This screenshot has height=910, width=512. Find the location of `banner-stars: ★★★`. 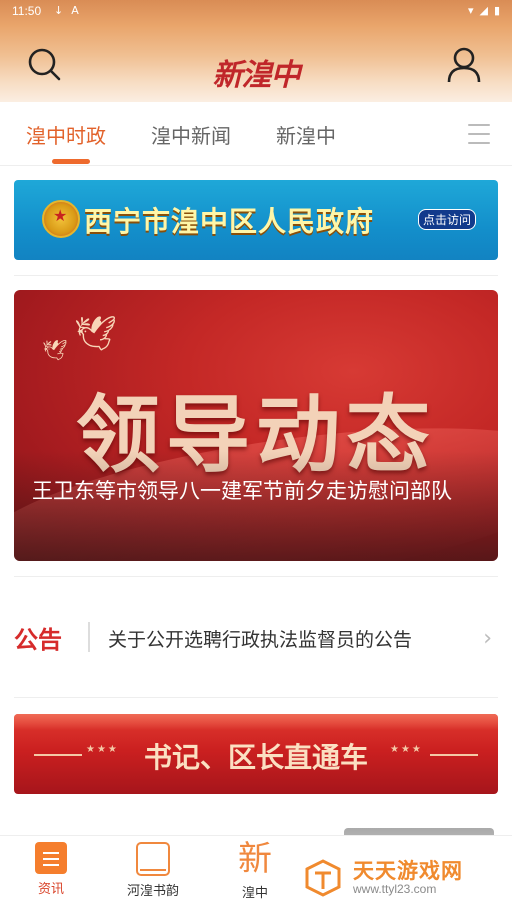

banner-stars: ★★★ is located at coordinates (406, 749).